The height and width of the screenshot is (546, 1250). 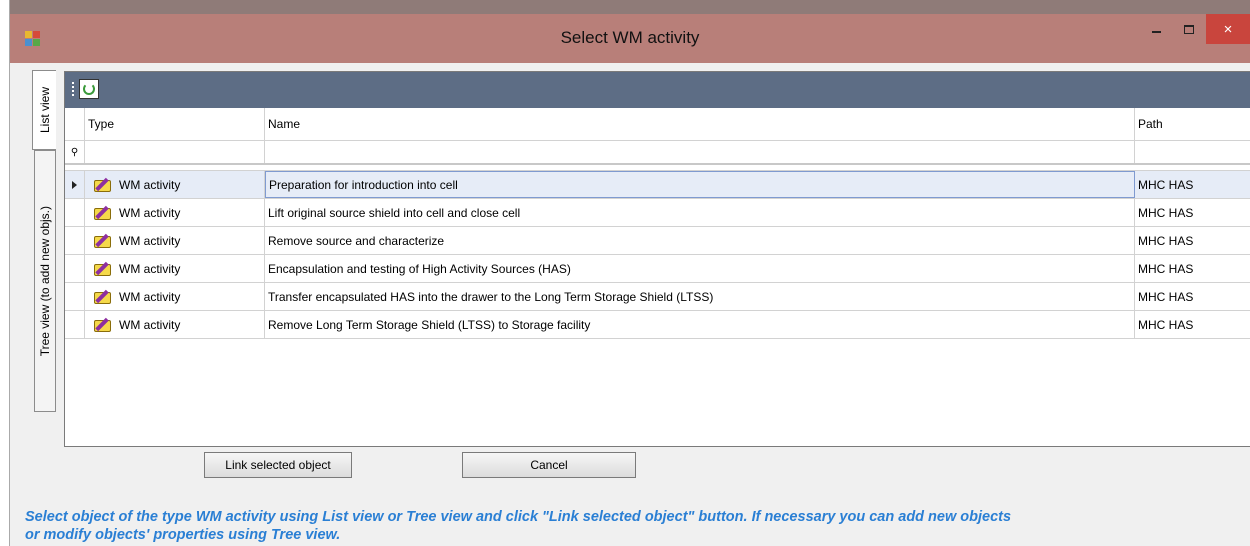 I want to click on column-header-path: Path, so click(x=1192, y=124).